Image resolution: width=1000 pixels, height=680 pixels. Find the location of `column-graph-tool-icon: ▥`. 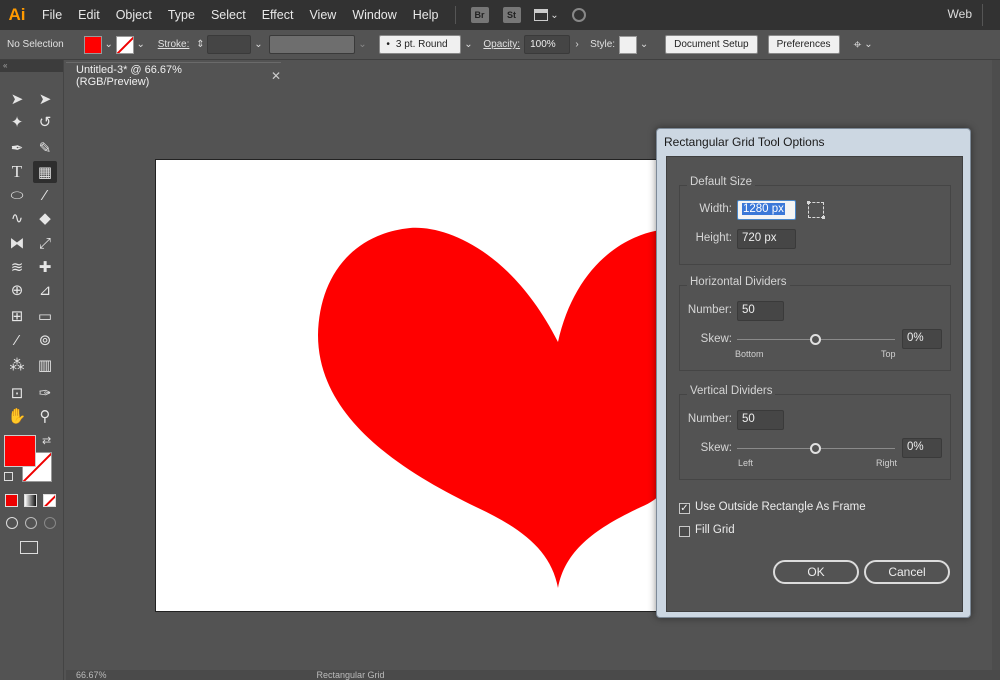

column-graph-tool-icon: ▥ is located at coordinates (45, 365).